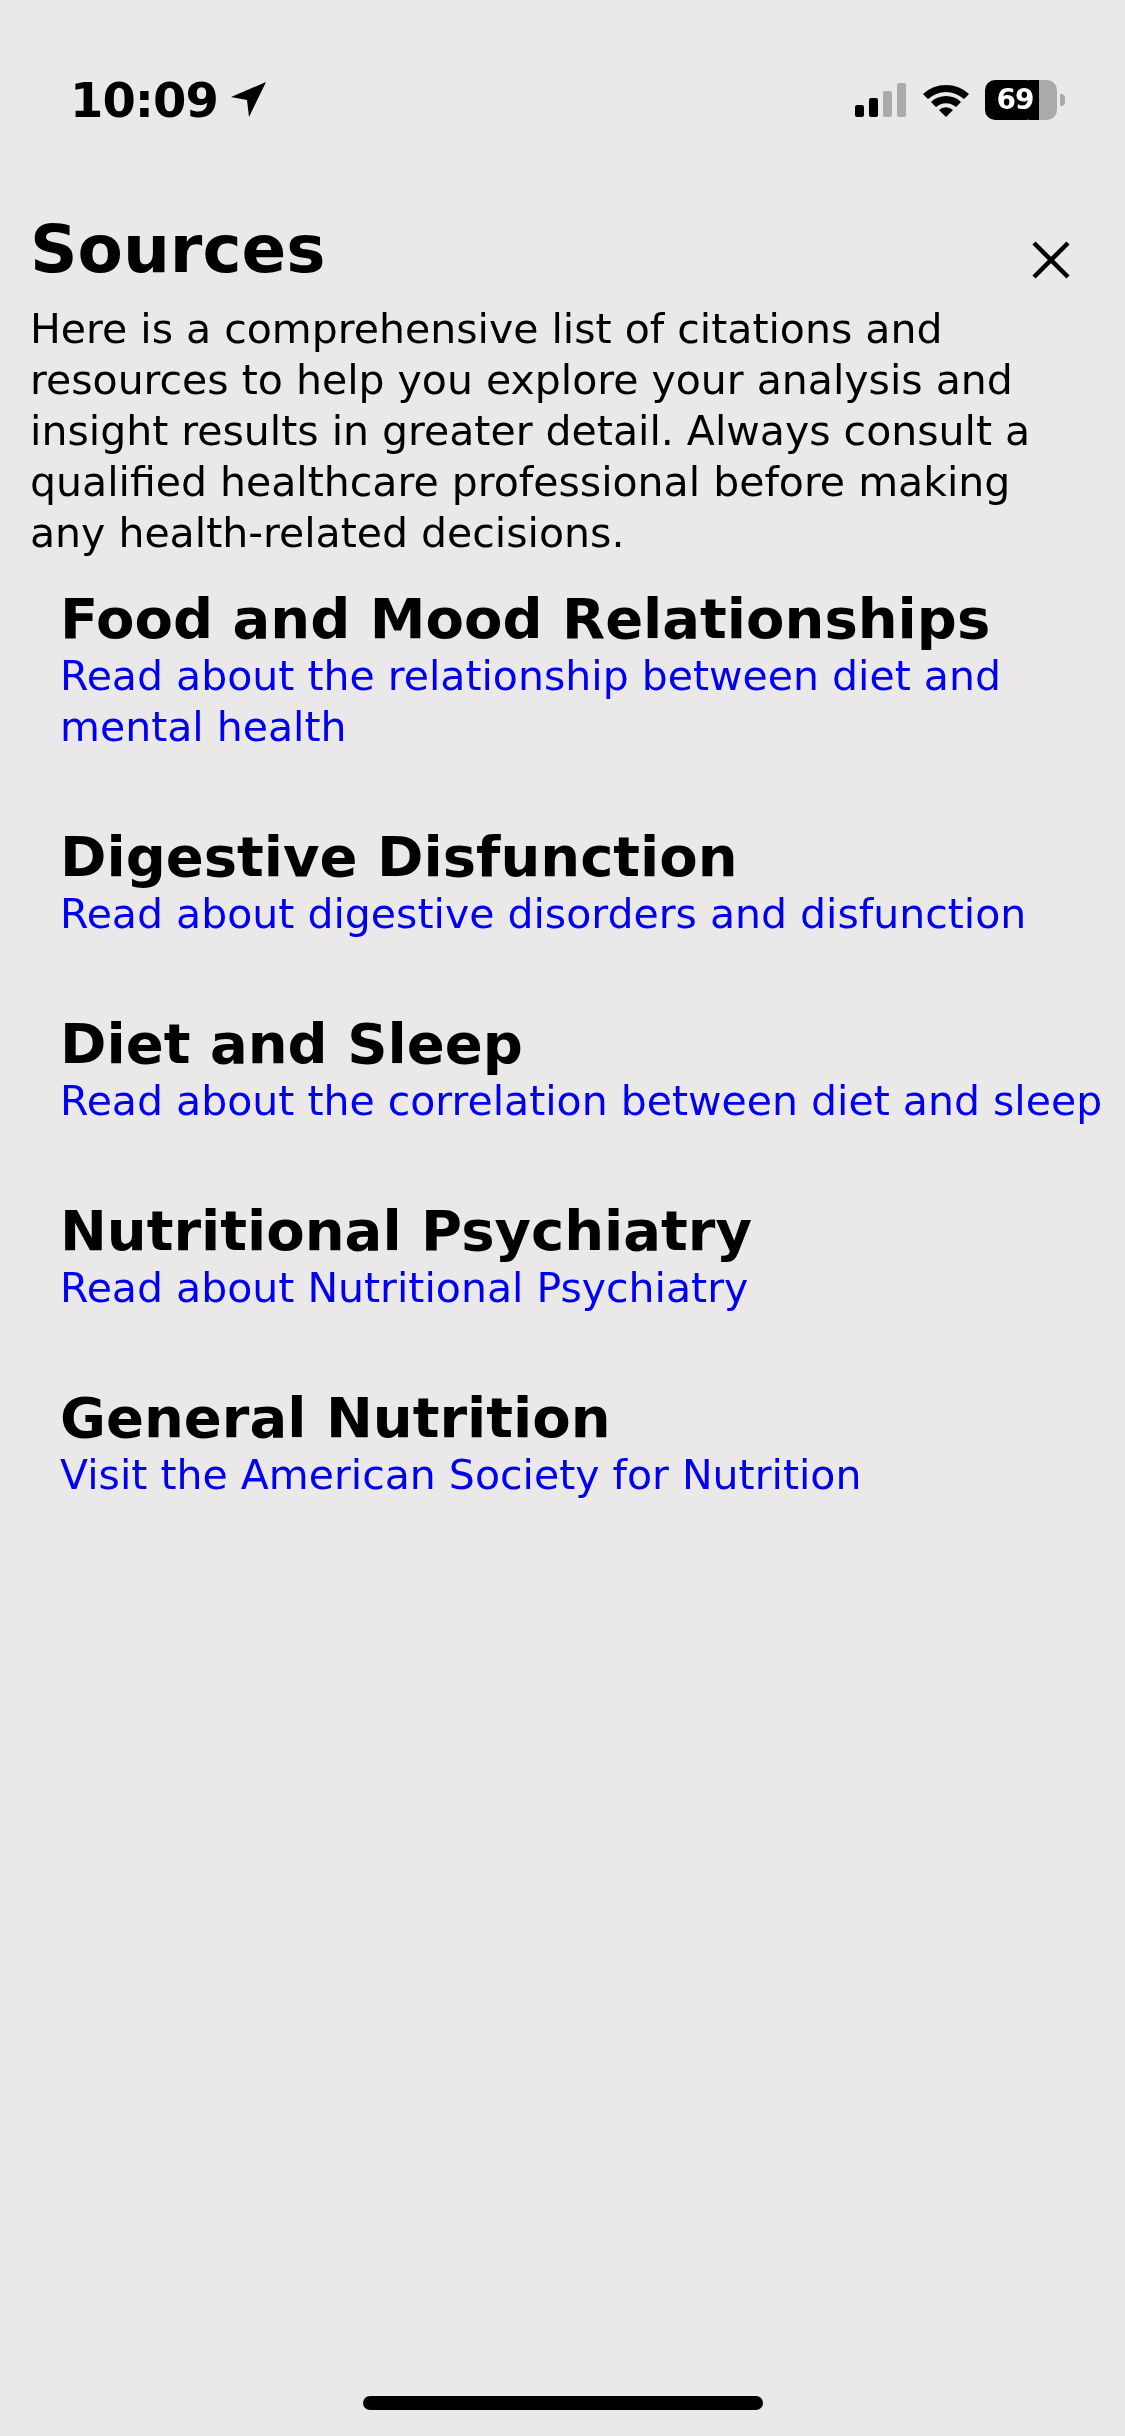 The height and width of the screenshot is (2436, 1125). I want to click on intro-text: Here is a comprehensive list of citations and resources to help you explore your analysis and insight results in greater detail. Always consult a qualified healthcare professional before making any health-related decisions., so click(531, 431).